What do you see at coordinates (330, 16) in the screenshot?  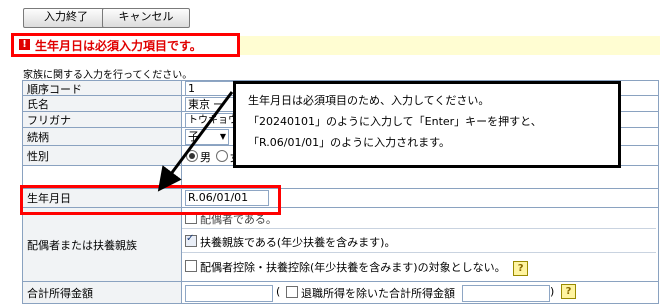 I see `toolbar: 入力終了 キャンセル` at bounding box center [330, 16].